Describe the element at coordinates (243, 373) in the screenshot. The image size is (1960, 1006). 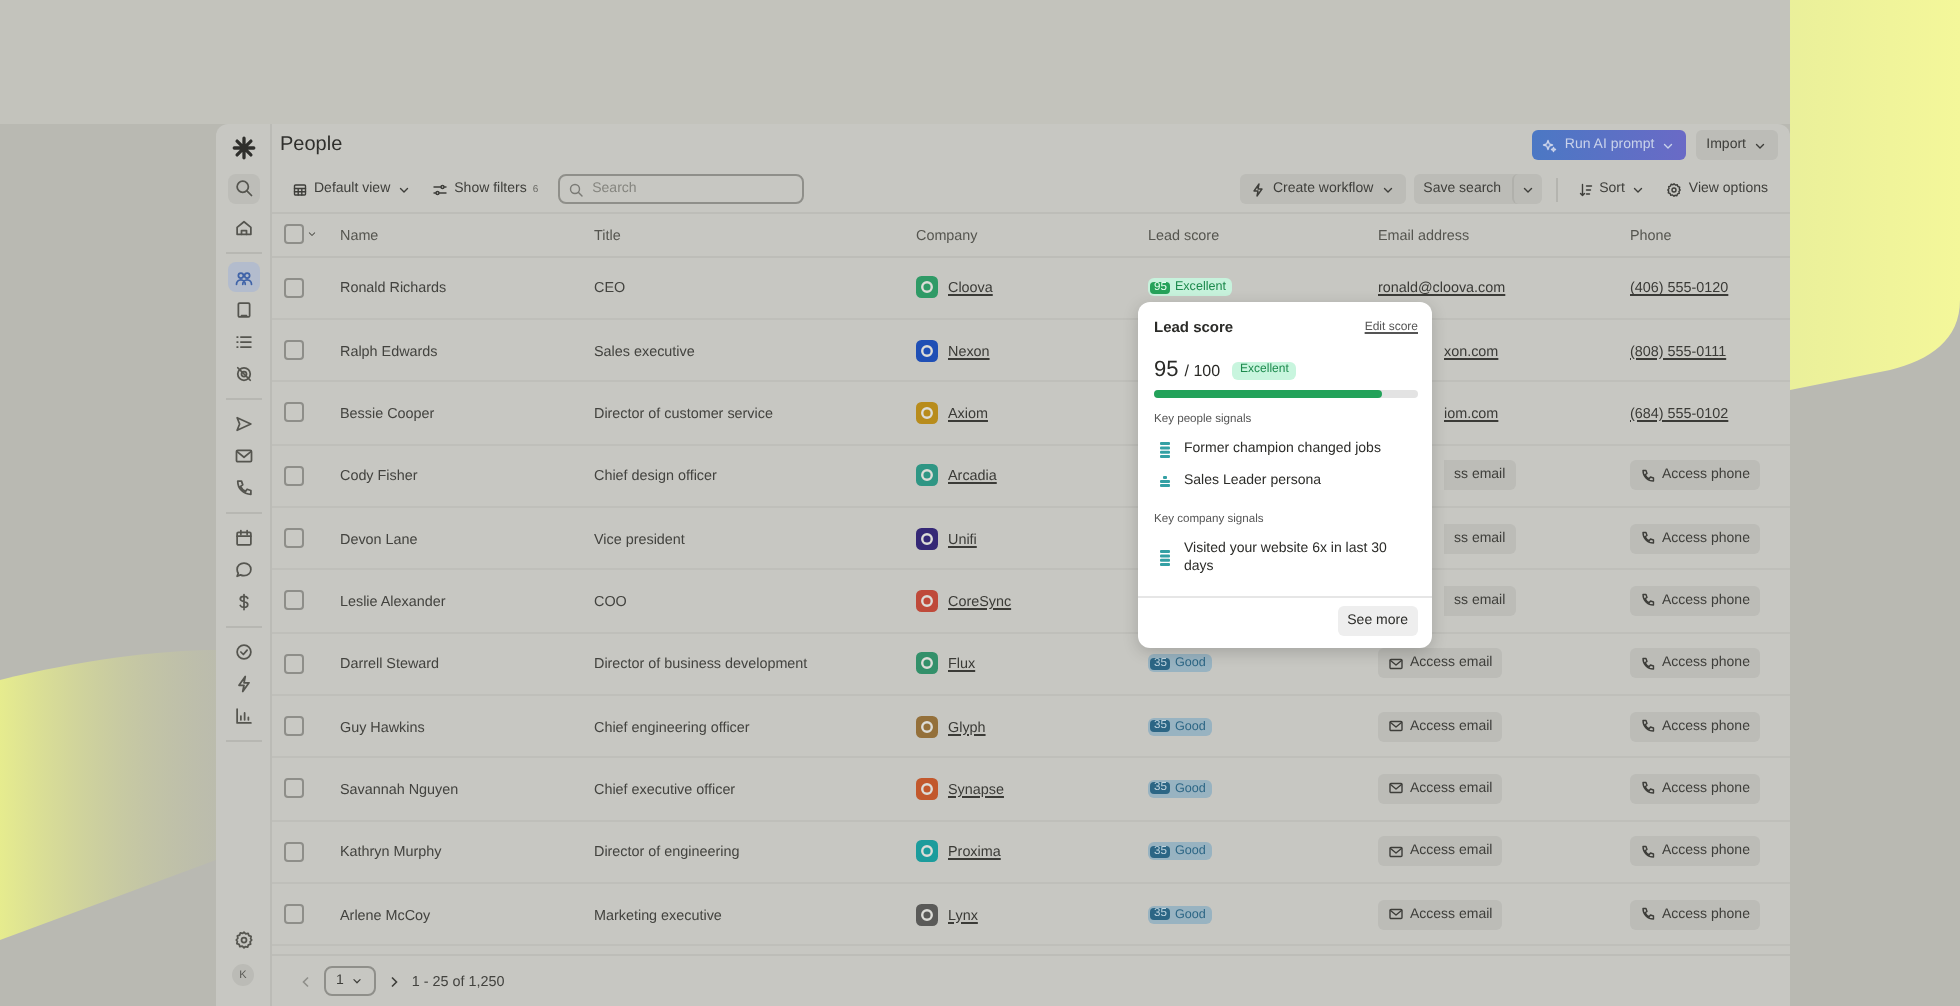
I see `eye-off-icon` at that location.